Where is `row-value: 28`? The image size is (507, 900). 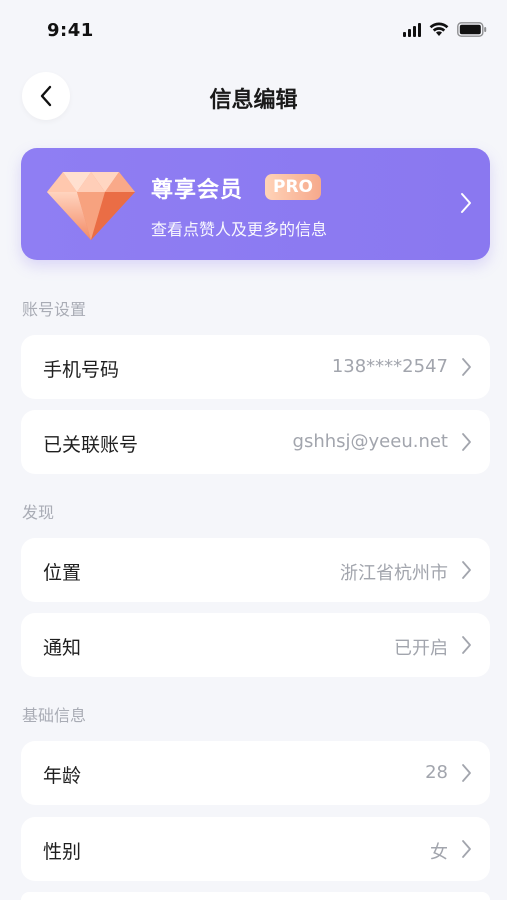 row-value: 28 is located at coordinates (436, 772).